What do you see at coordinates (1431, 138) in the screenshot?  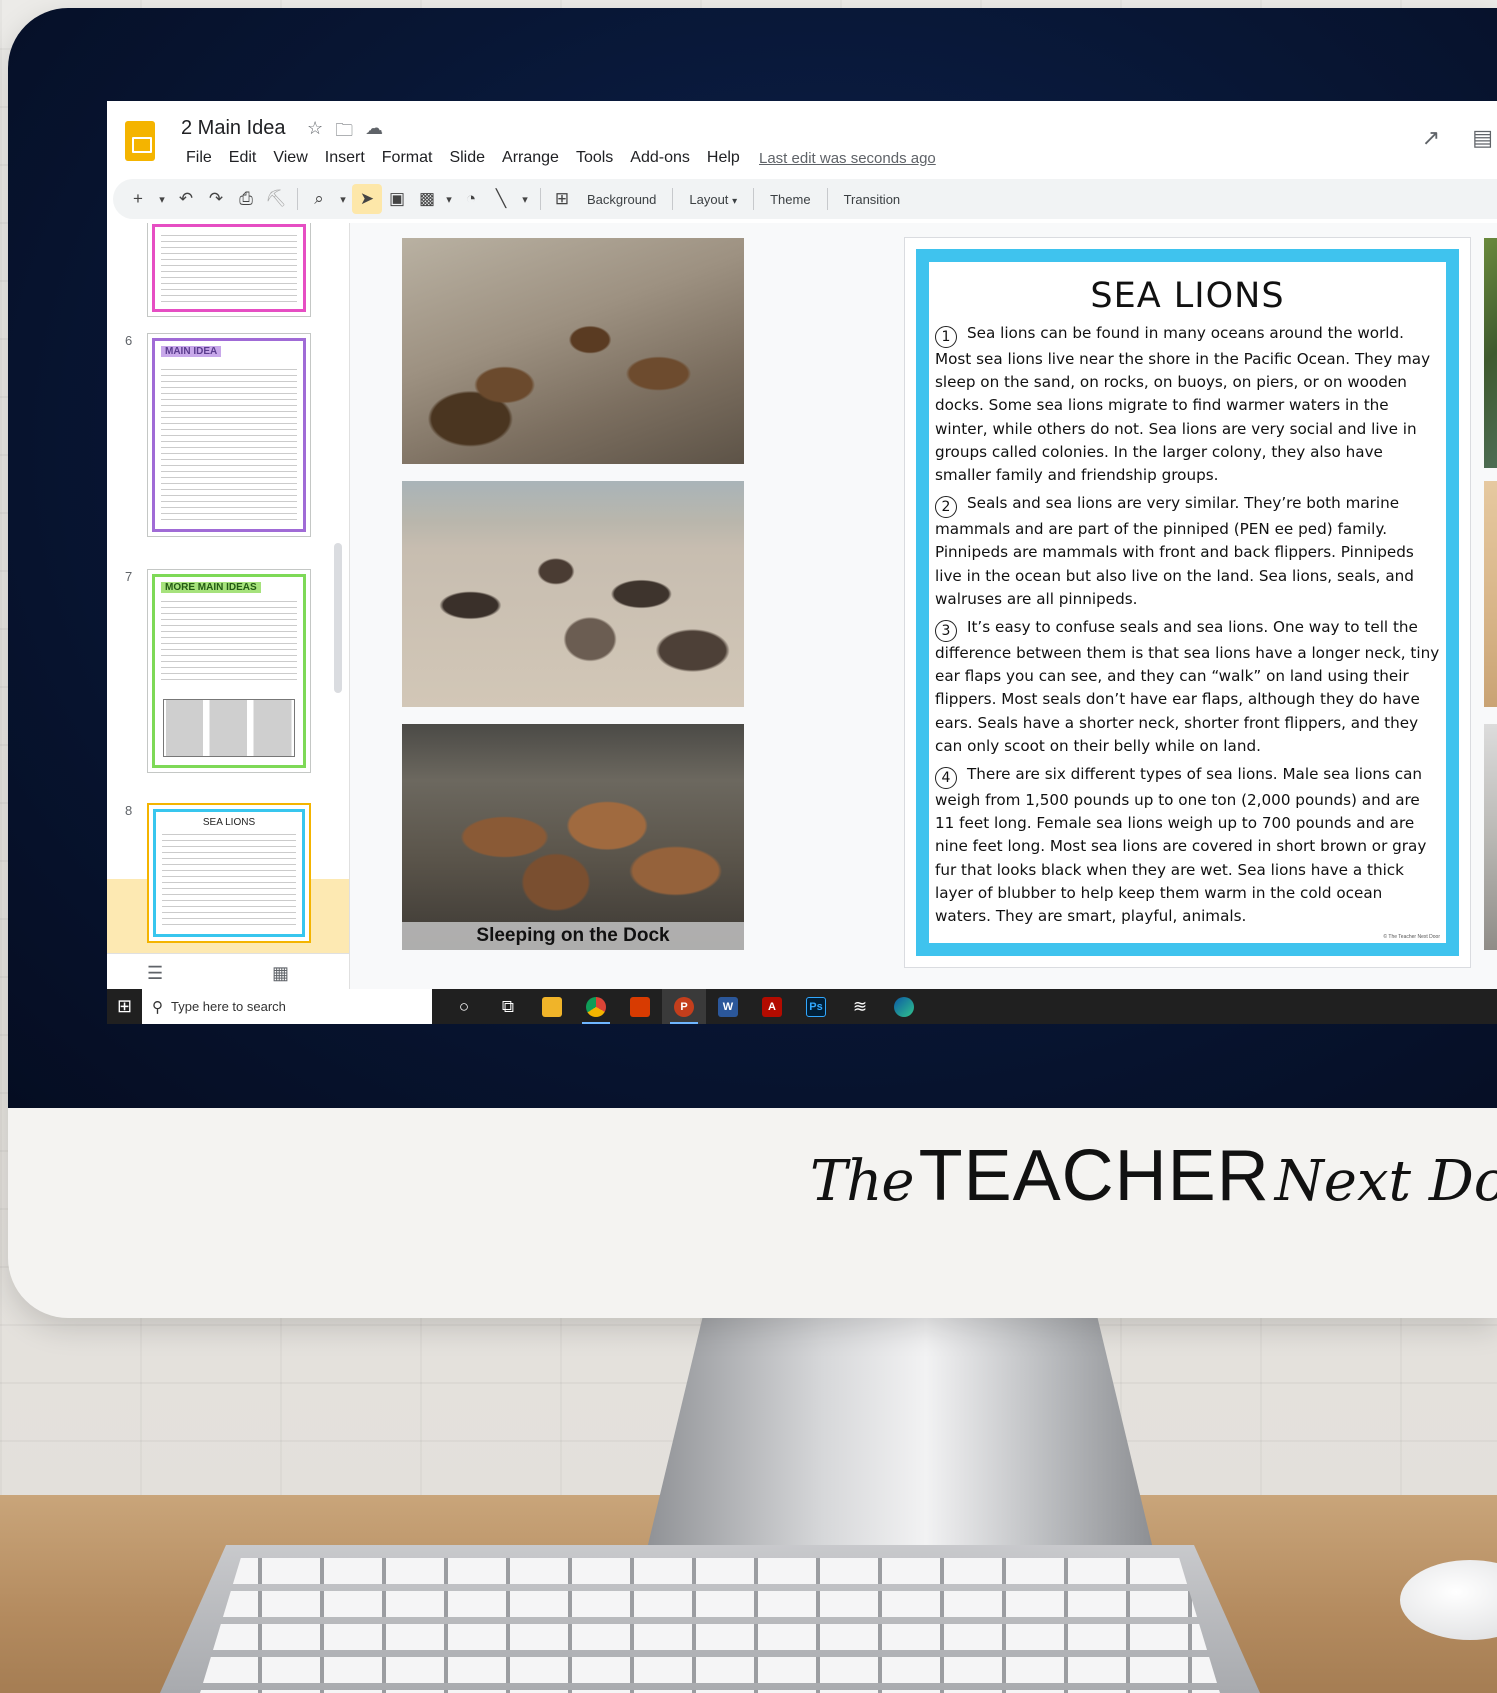 I see `activity-trend-icon: ↗` at bounding box center [1431, 138].